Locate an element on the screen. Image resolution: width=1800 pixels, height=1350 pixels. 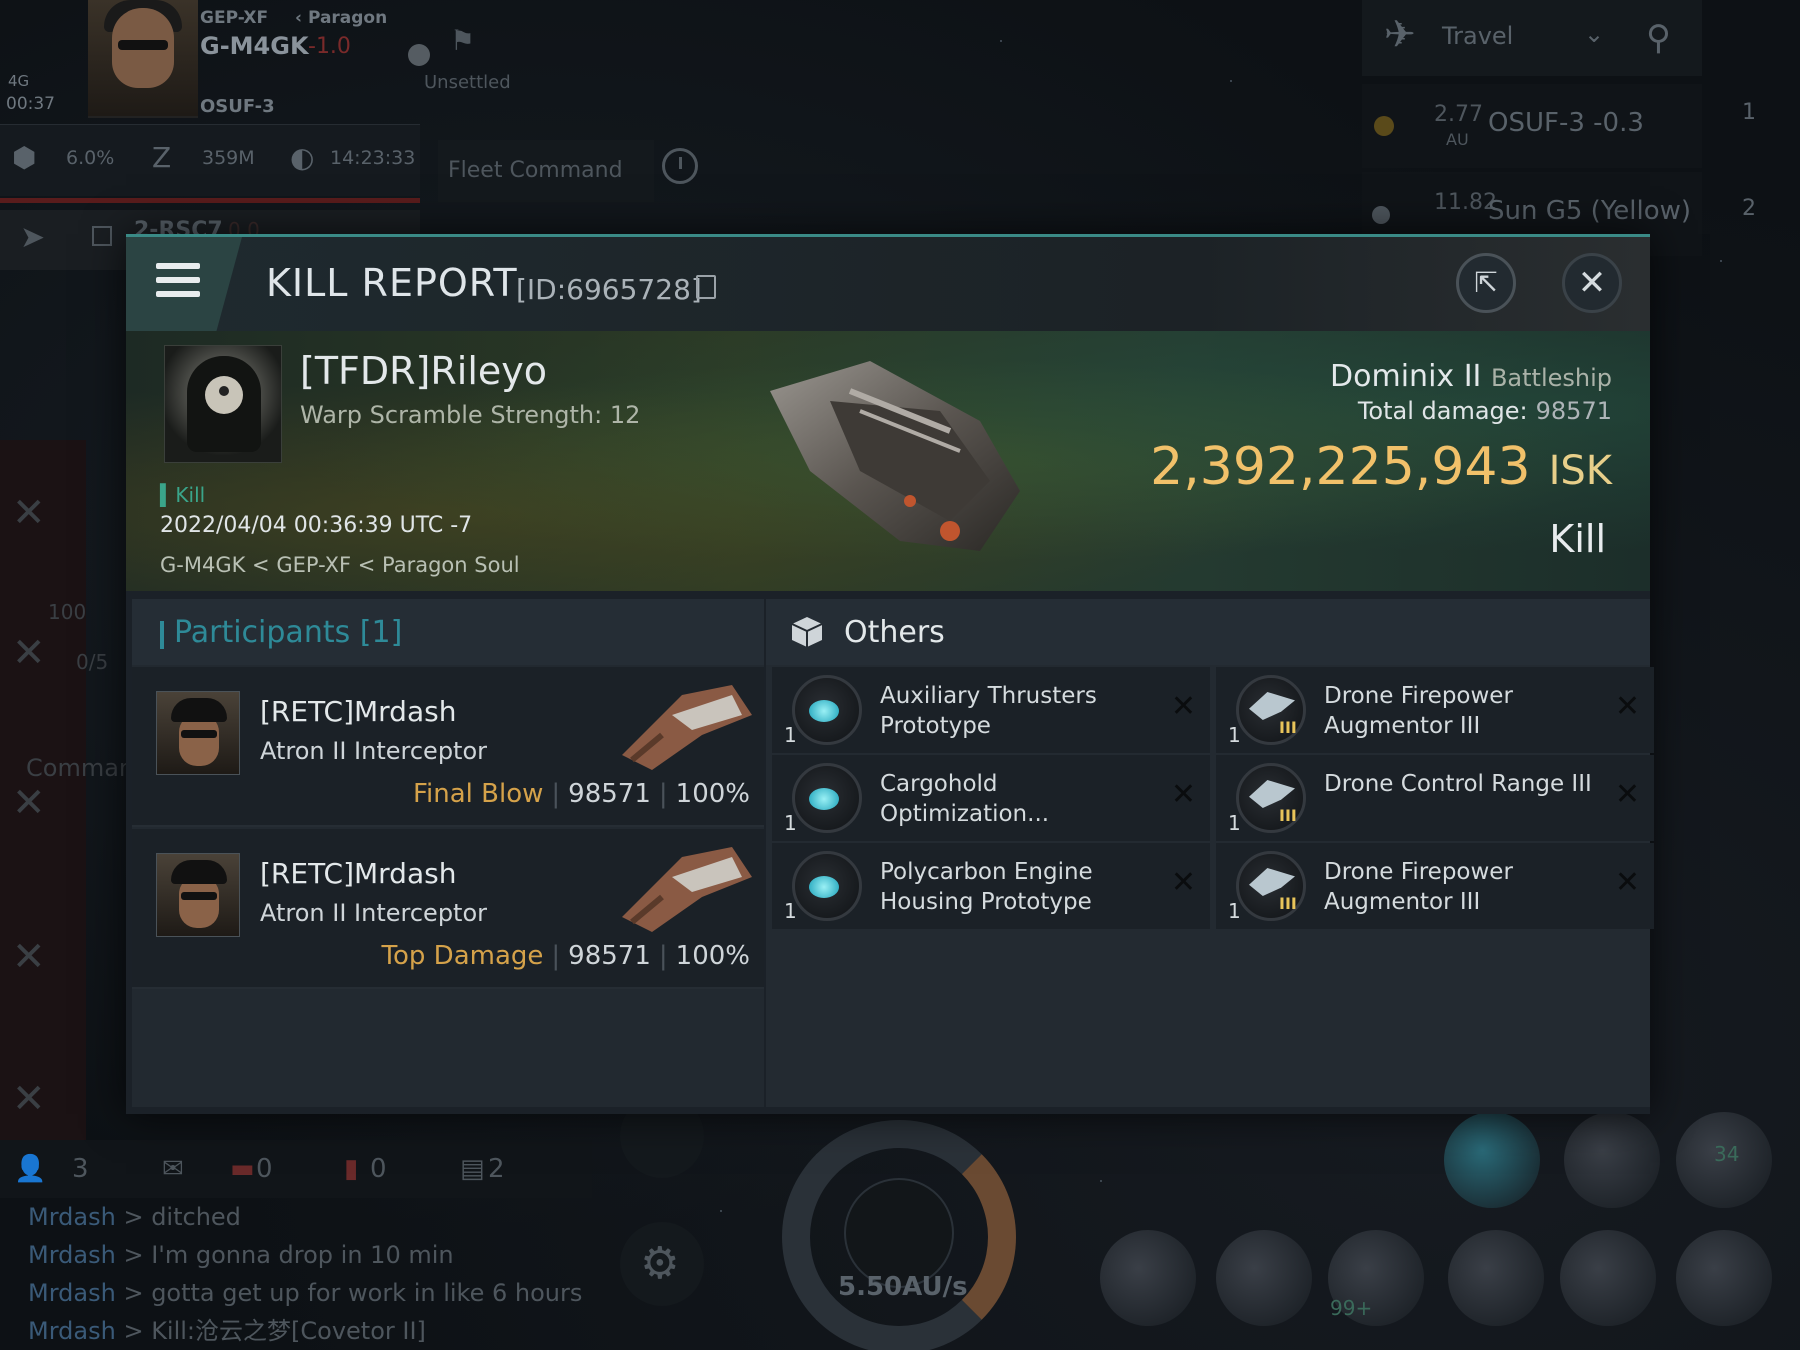
share-button: ⇱ is located at coordinates (1486, 283).